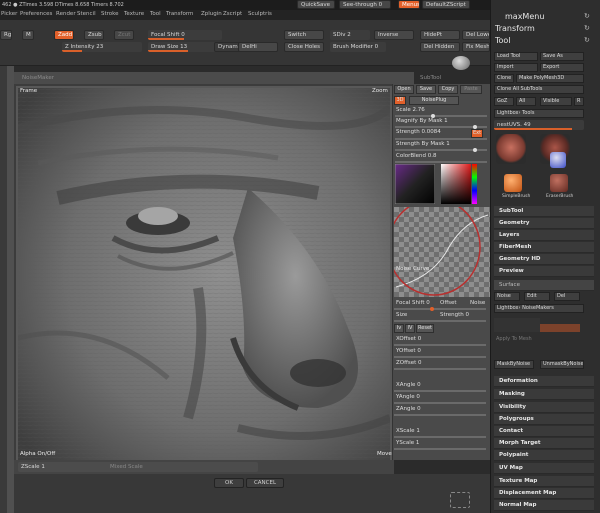 The width and height of the screenshot is (600, 513). I want to click on menu-stroke: Stroke, so click(110, 14).